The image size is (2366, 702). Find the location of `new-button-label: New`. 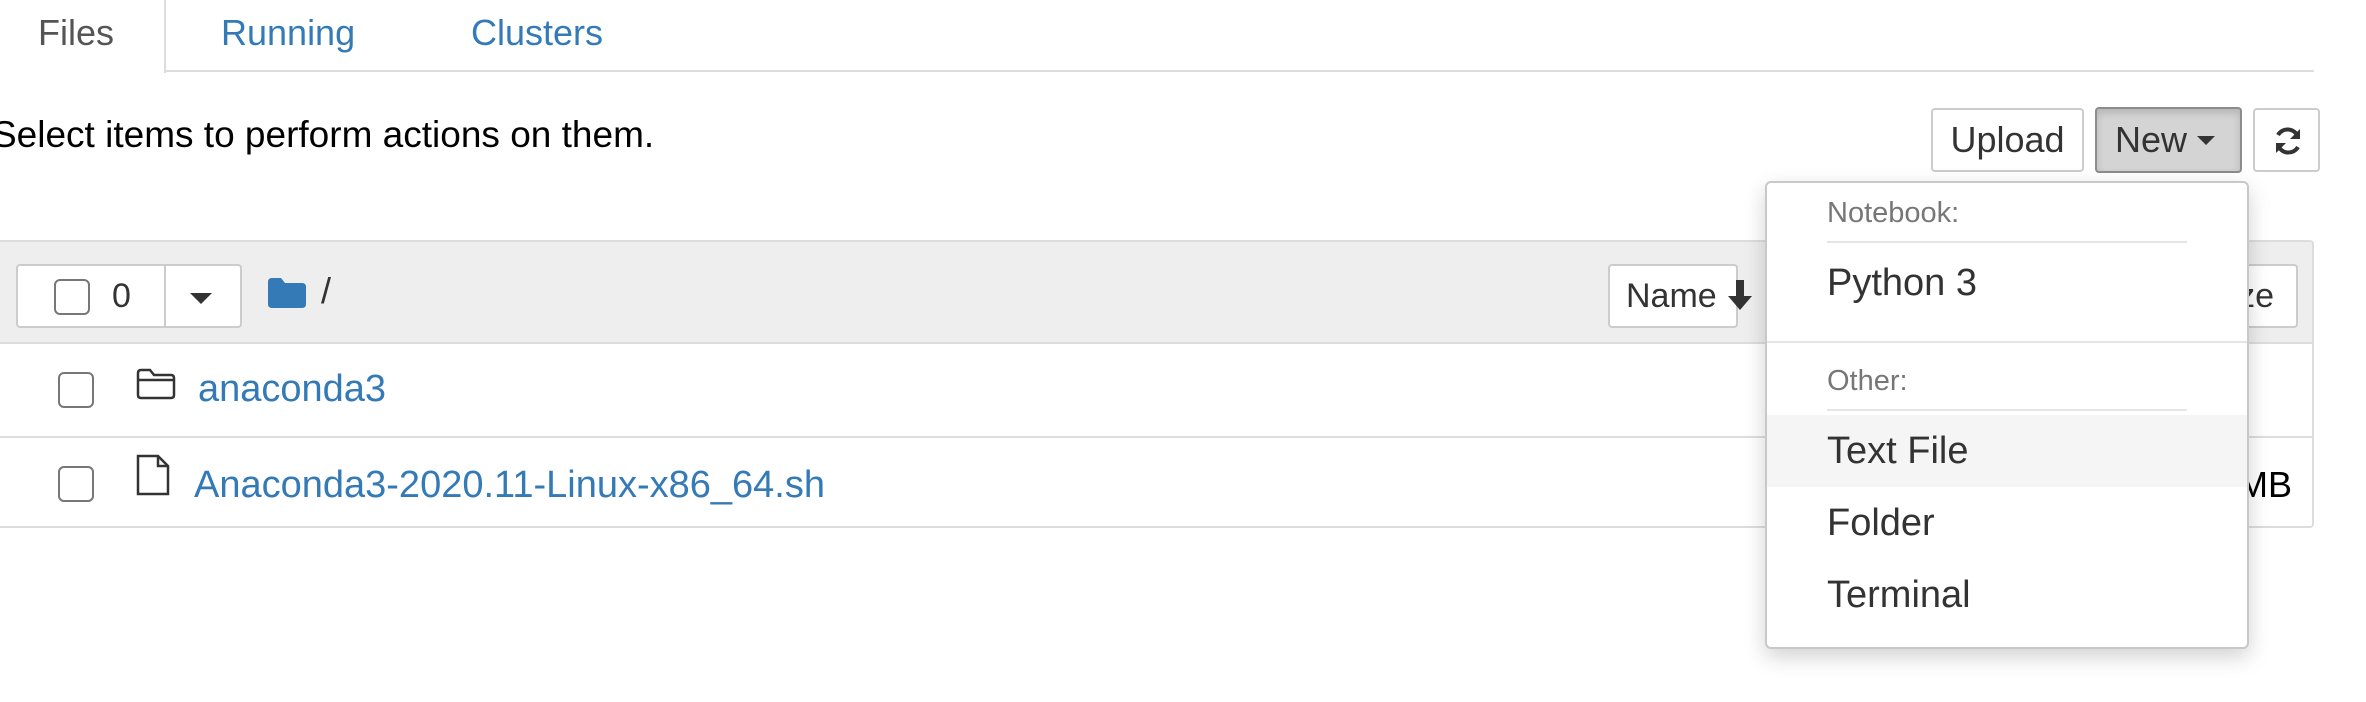

new-button-label: New is located at coordinates (2151, 139).